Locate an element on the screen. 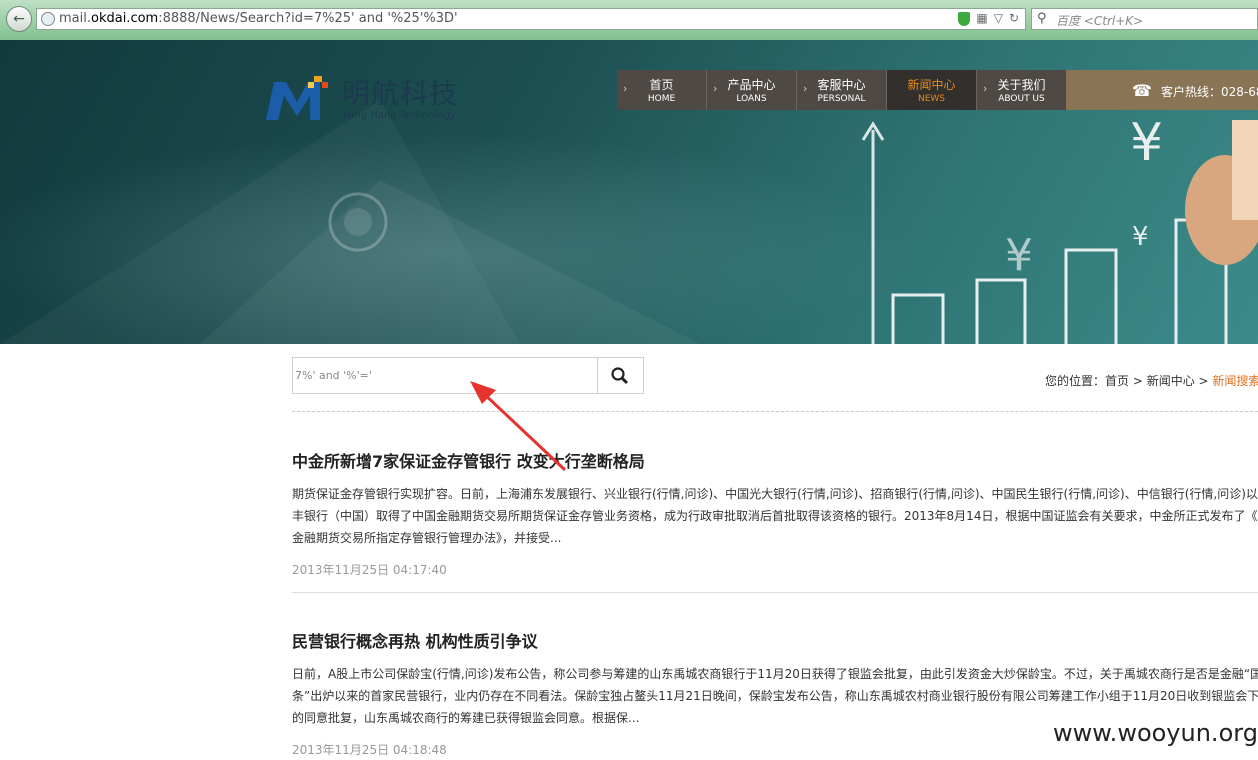 The width and height of the screenshot is (1258, 760). nav-label-cn: 客服中心 is located at coordinates (841, 85).